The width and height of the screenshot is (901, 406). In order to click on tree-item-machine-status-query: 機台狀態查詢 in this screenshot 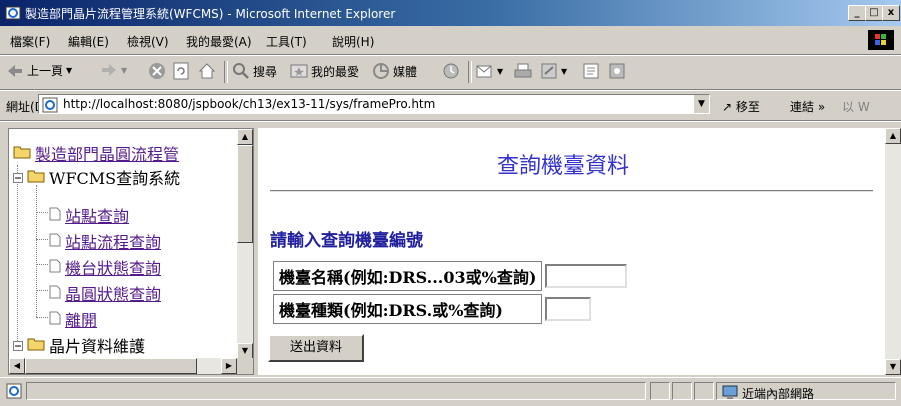, I will do `click(105, 267)`.